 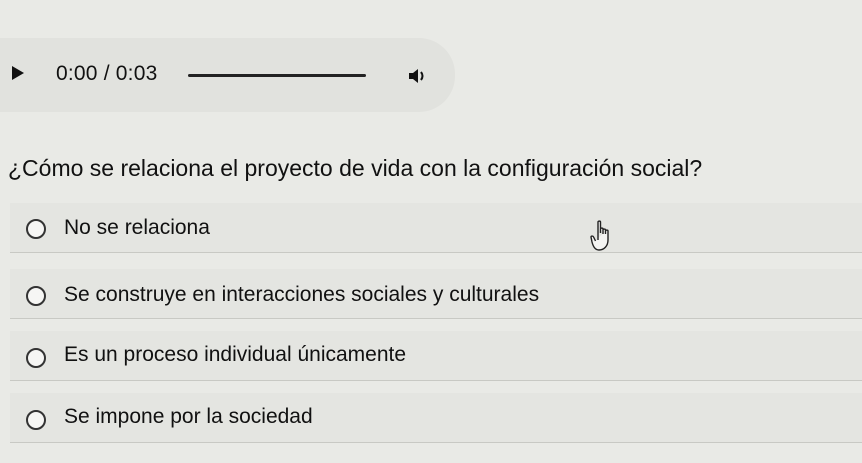 I want to click on audio-progress-bar, so click(x=277, y=75).